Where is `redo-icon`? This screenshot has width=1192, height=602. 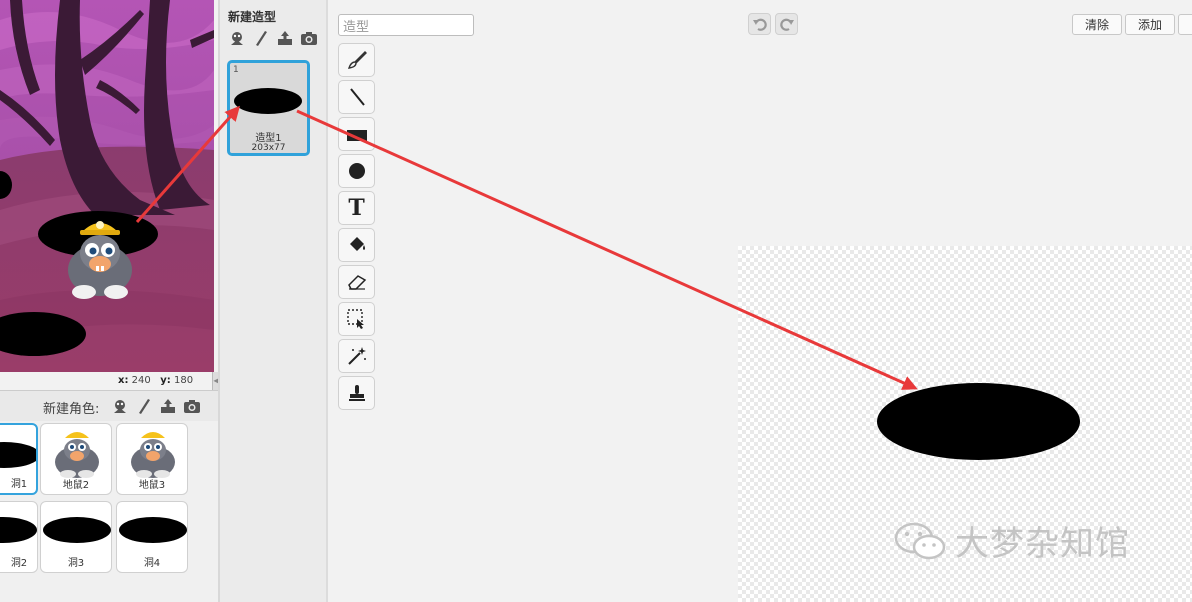 redo-icon is located at coordinates (786, 24).